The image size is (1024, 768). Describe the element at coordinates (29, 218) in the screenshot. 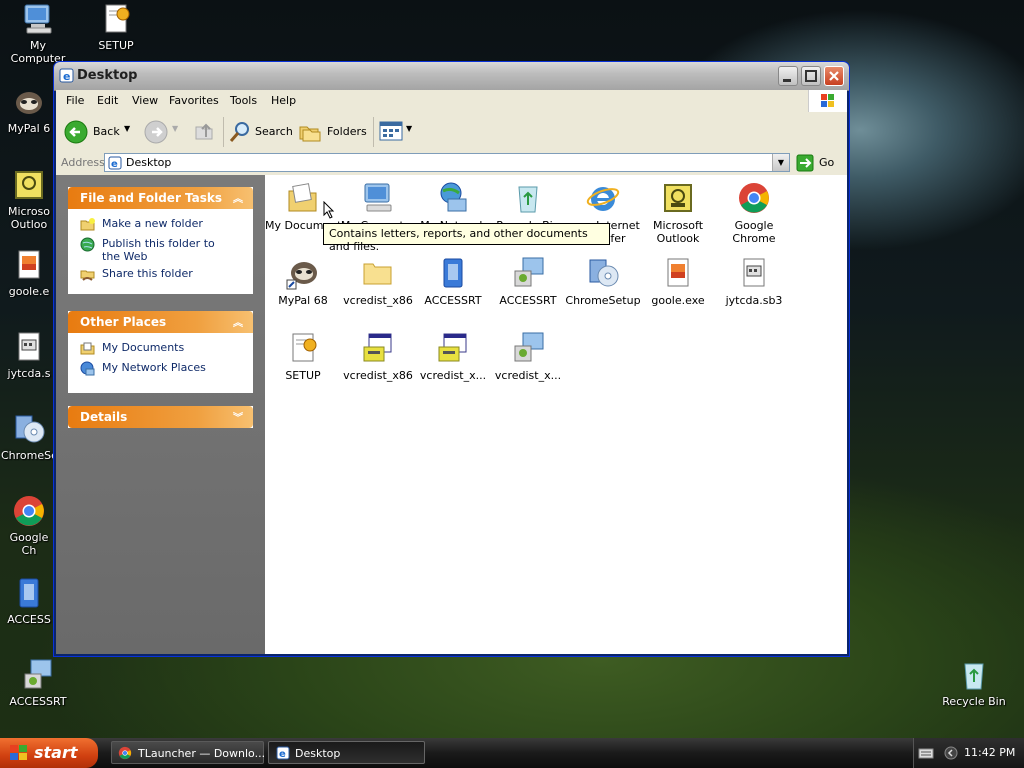

I see `desktop-icon-label: Microso Outloo` at that location.